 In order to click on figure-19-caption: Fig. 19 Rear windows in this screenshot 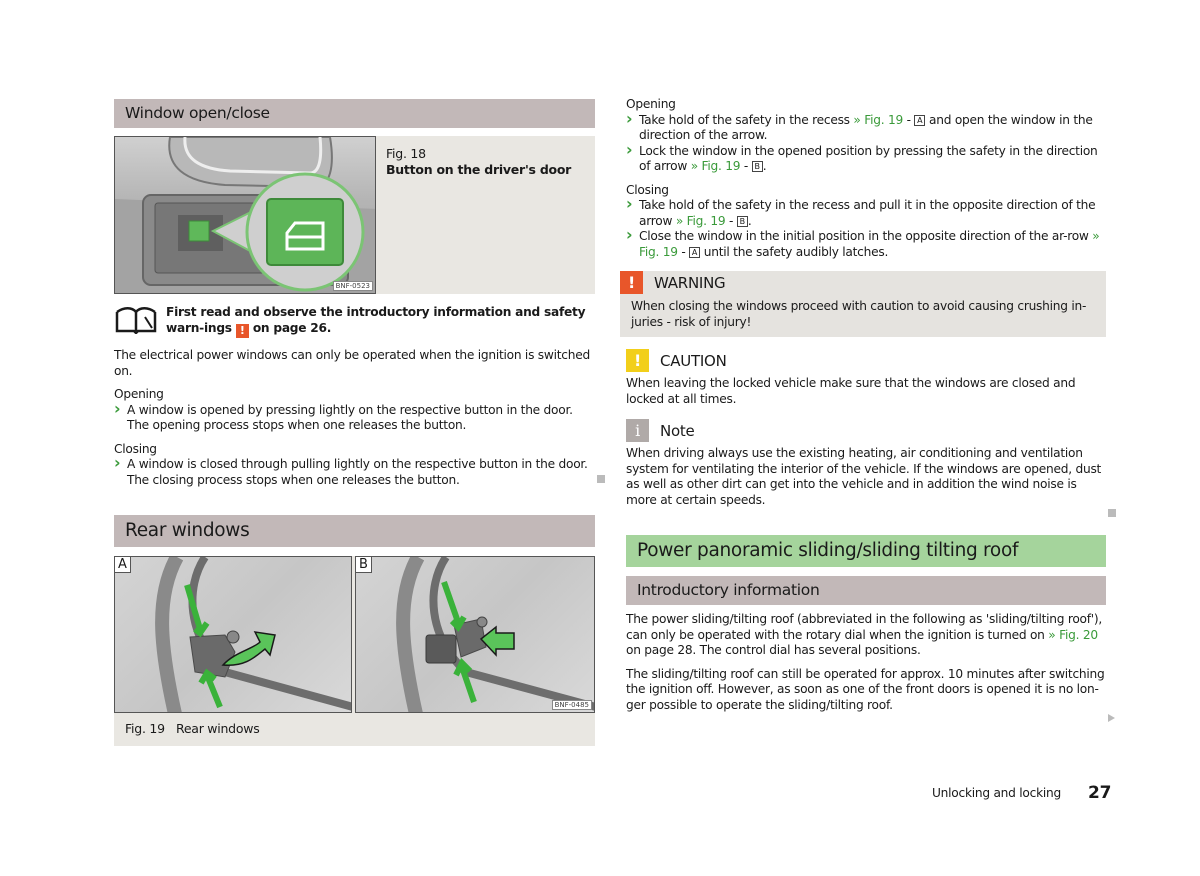, I will do `click(192, 728)`.